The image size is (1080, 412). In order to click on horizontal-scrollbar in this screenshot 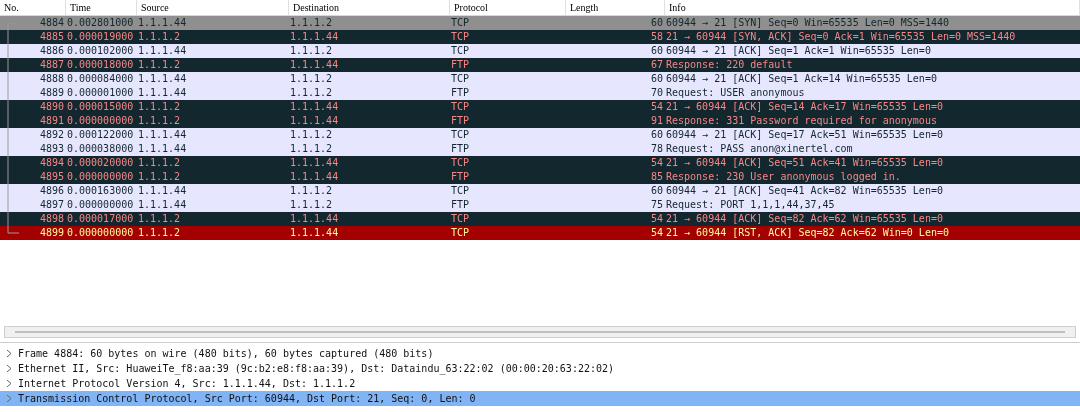, I will do `click(540, 332)`.